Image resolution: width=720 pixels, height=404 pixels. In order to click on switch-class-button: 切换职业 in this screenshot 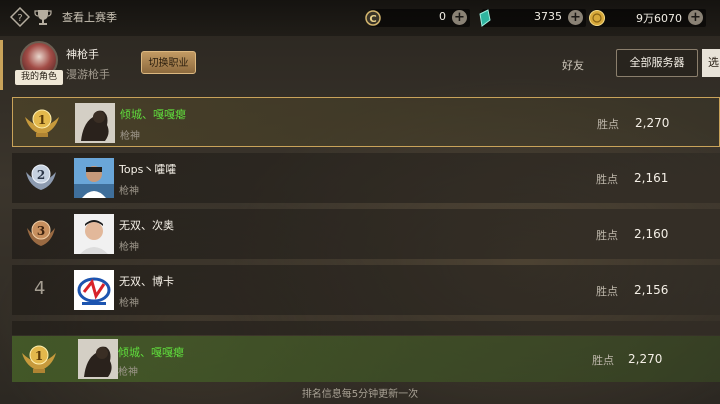, I will do `click(168, 62)`.